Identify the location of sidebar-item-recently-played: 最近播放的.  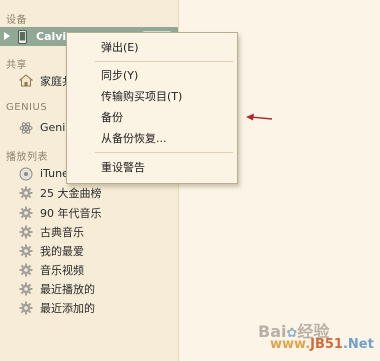
(89, 288).